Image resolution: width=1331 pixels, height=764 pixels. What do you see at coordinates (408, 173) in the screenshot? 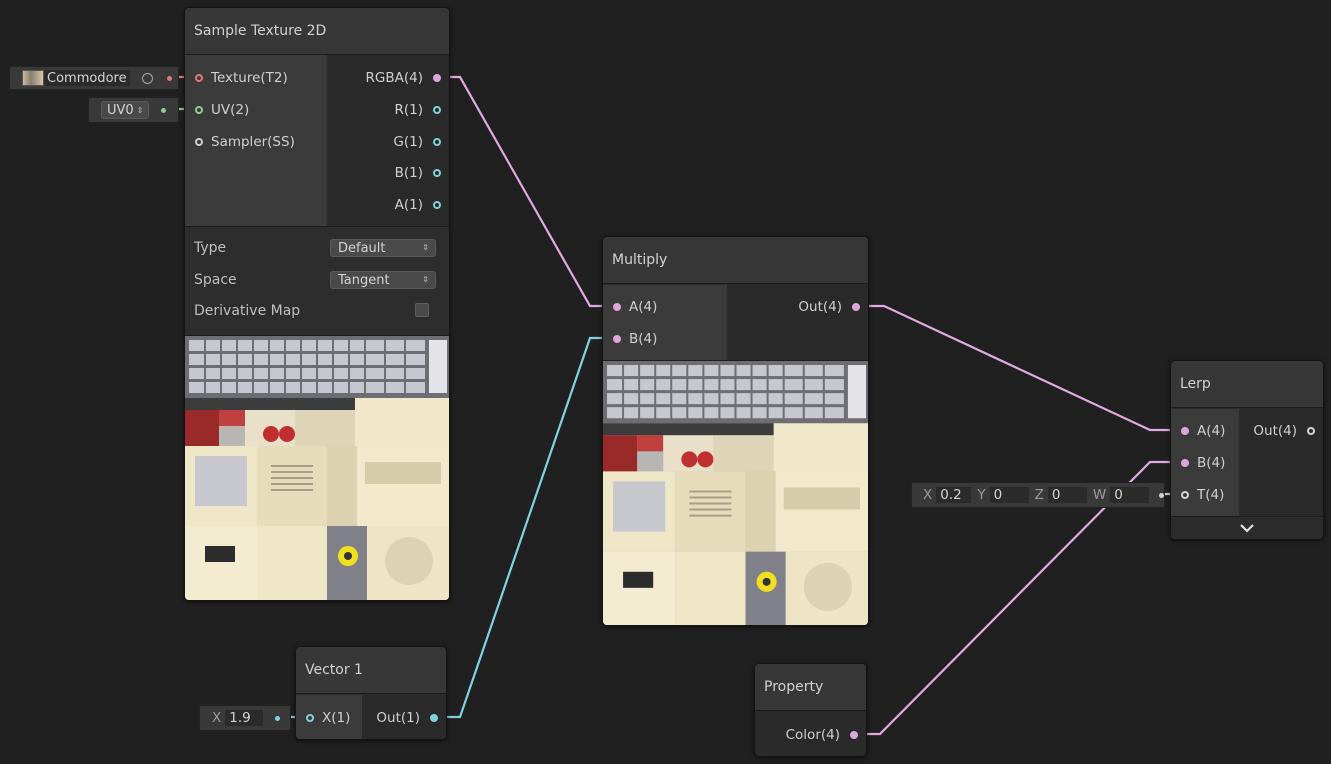
I see `port-label: B(1)` at bounding box center [408, 173].